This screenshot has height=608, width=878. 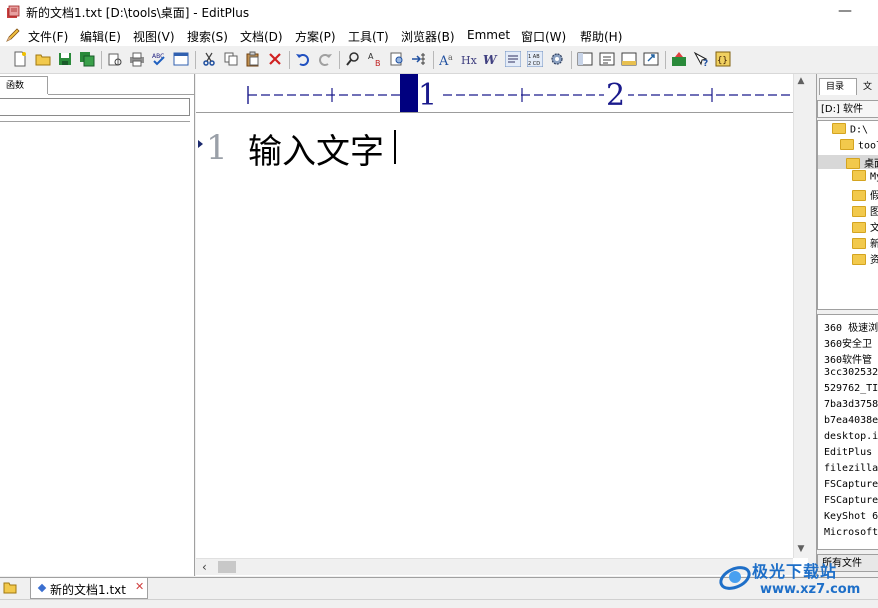 What do you see at coordinates (535, 59) in the screenshot?
I see `line-number-icon: 1 AB2 CD` at bounding box center [535, 59].